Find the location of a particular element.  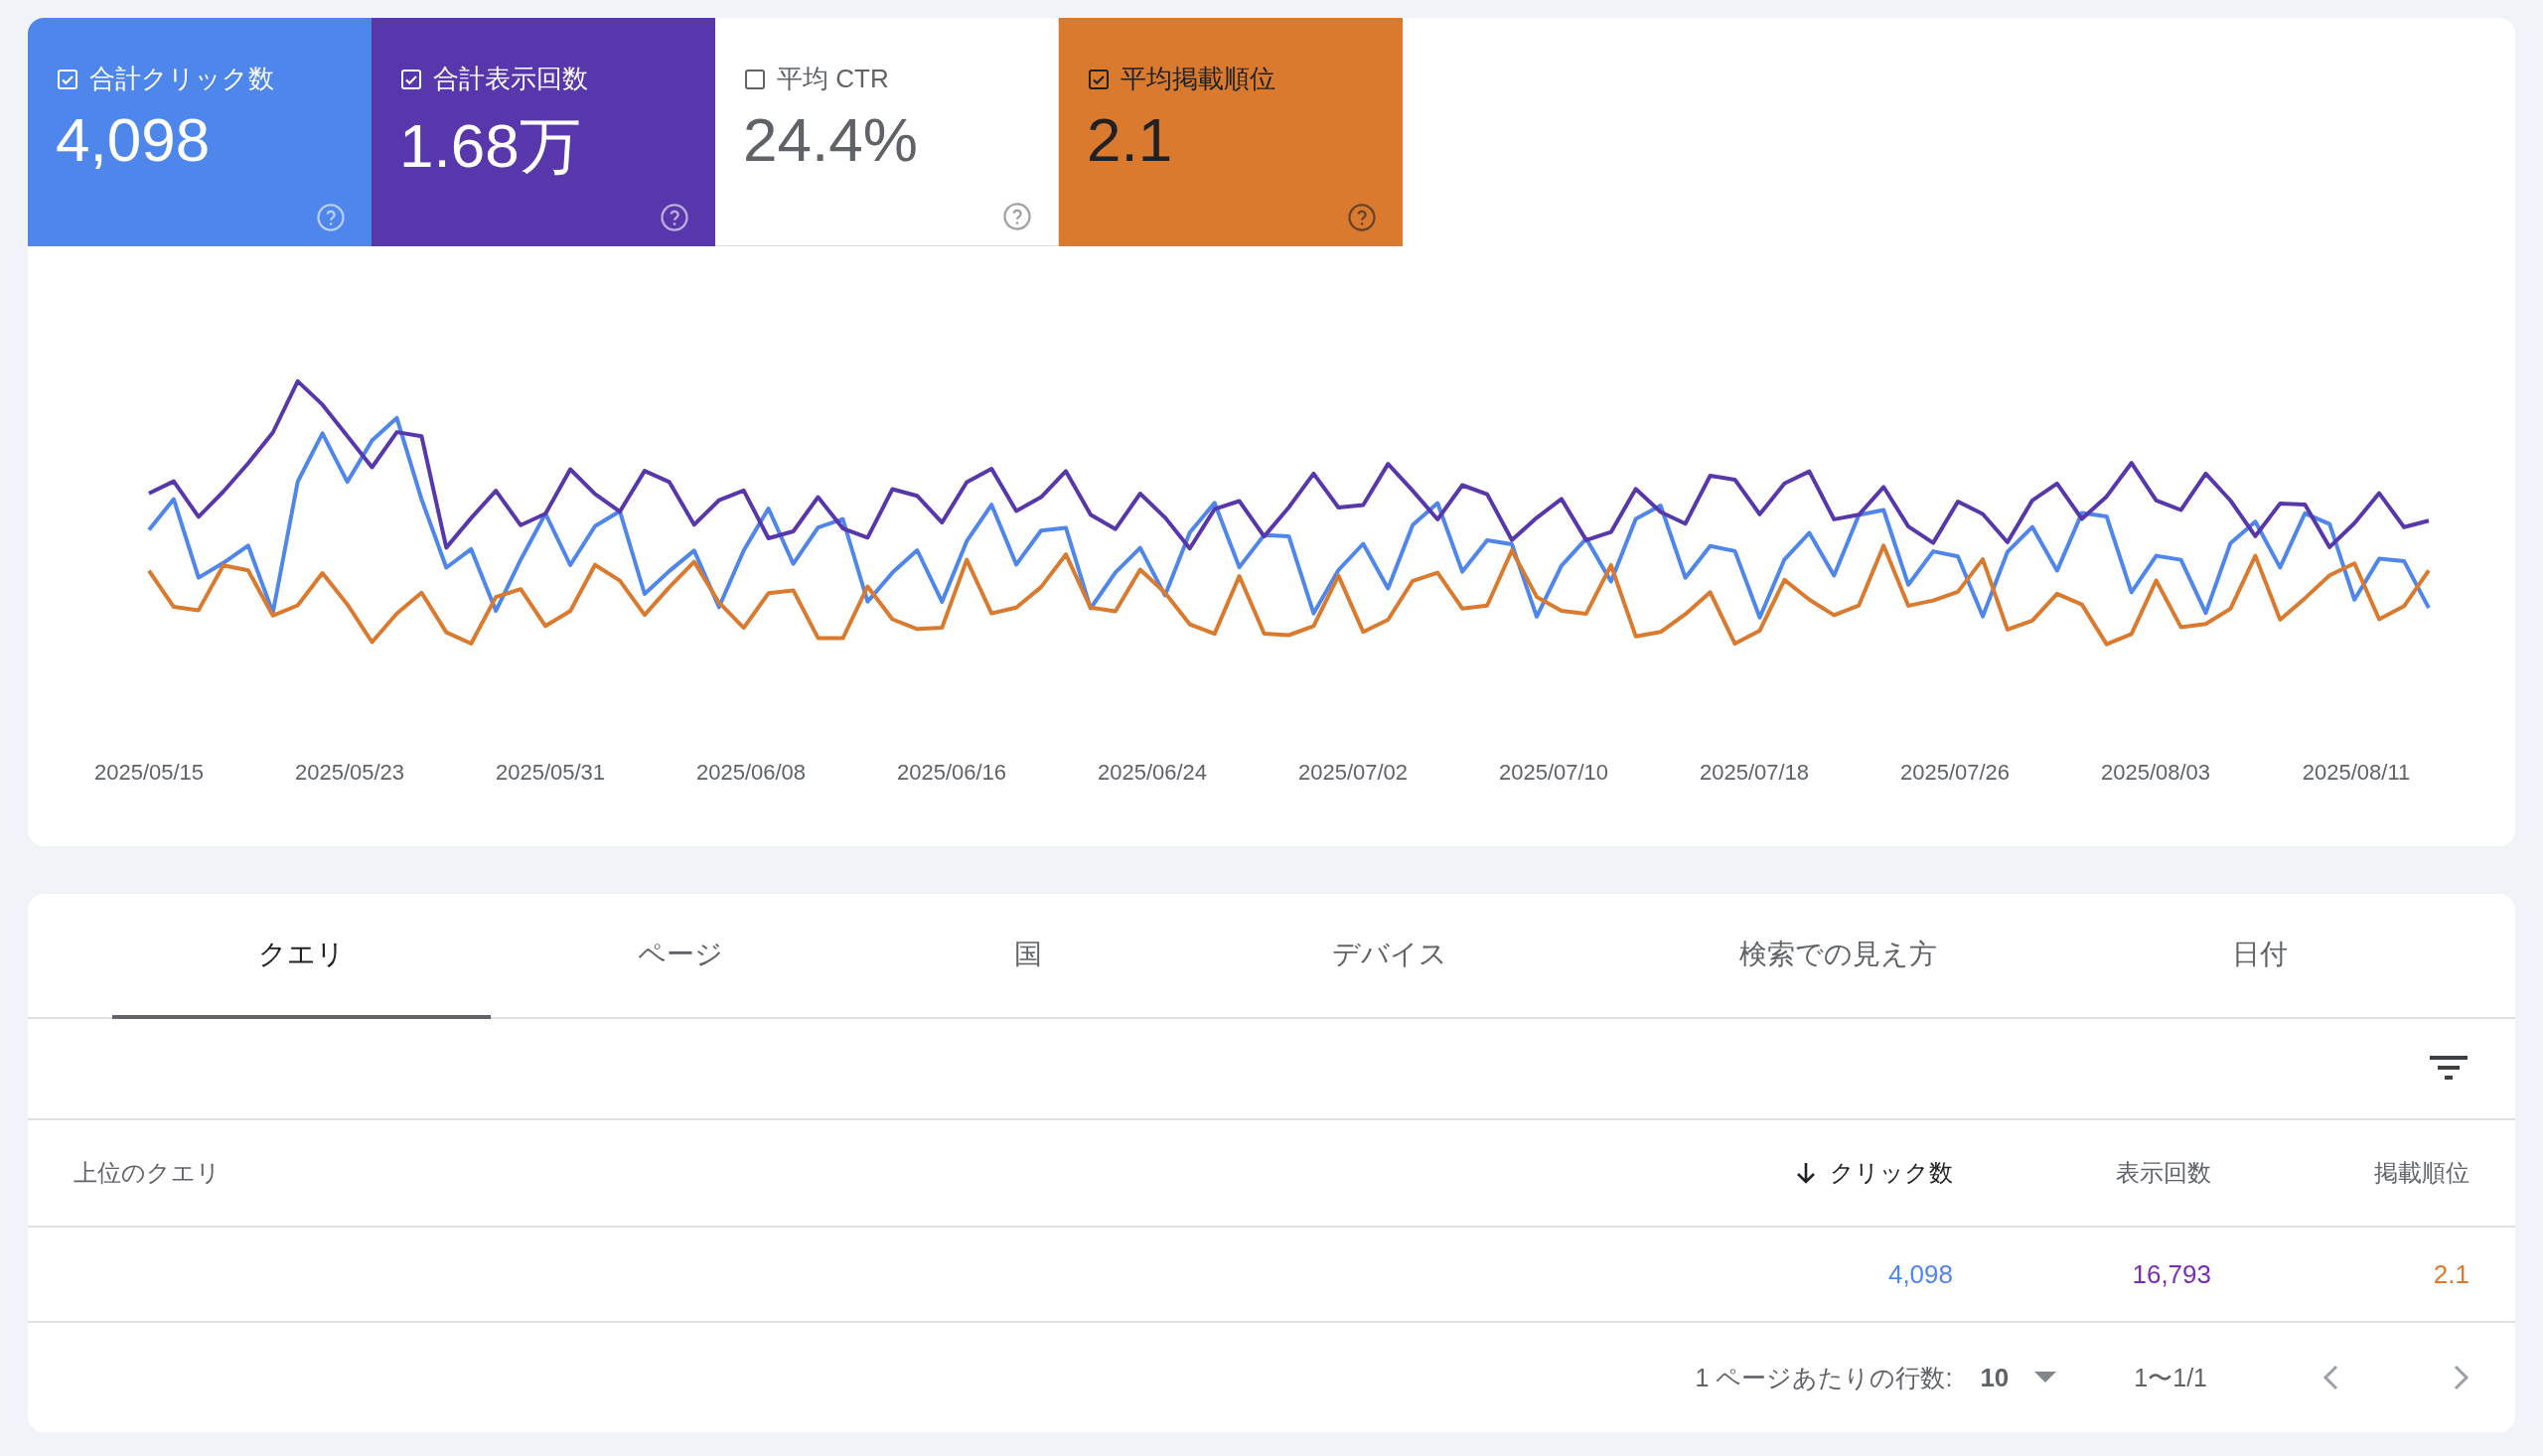

tab: デバイス is located at coordinates (1389, 956).